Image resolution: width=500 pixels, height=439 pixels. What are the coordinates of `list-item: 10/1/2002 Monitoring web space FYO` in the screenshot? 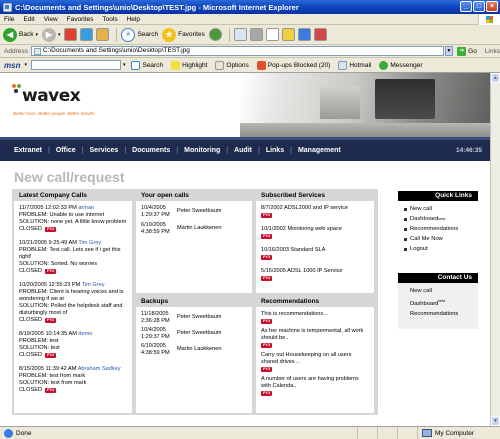 It's located at (315, 233).